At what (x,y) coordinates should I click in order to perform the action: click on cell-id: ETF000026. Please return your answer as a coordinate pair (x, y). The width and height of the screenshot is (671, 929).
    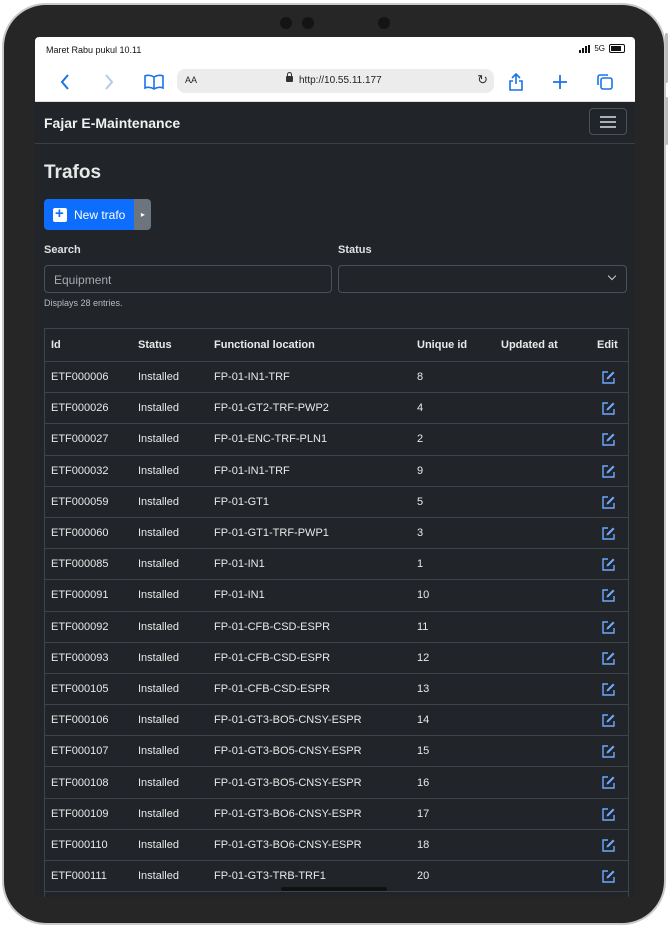
    Looking at the image, I should click on (80, 408).